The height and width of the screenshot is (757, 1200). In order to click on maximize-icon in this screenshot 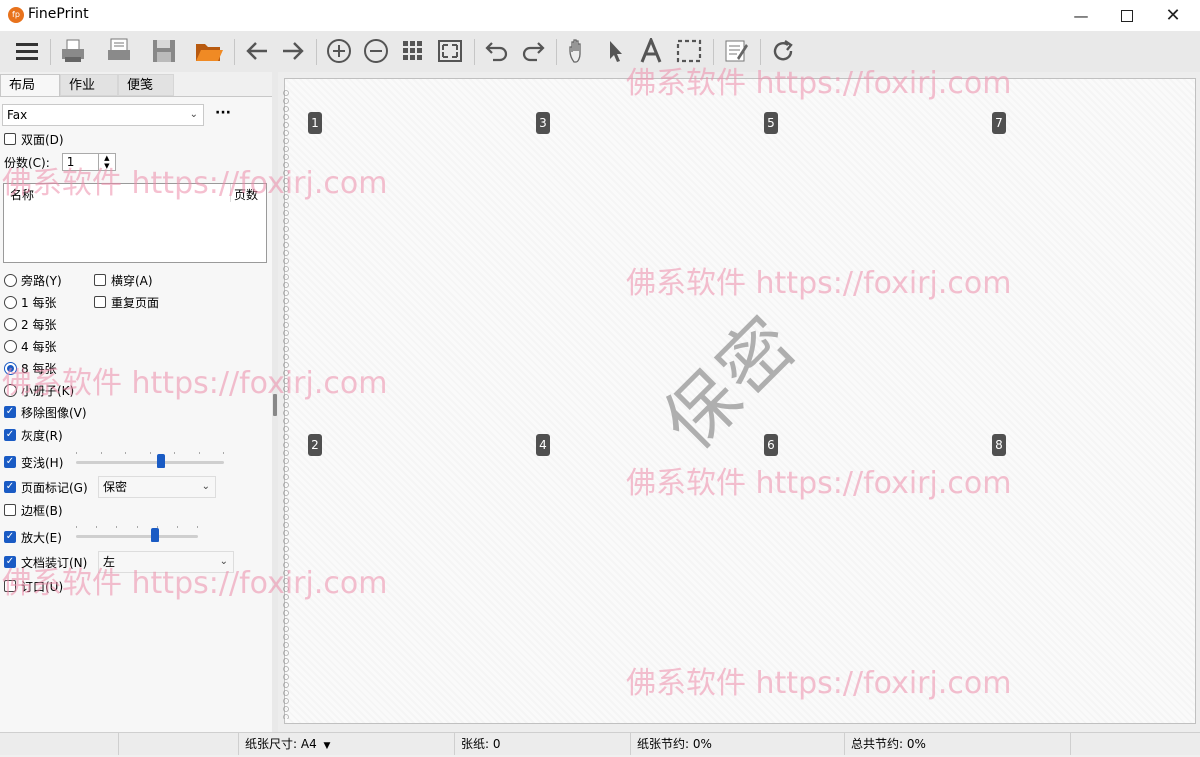, I will do `click(1127, 15)`.